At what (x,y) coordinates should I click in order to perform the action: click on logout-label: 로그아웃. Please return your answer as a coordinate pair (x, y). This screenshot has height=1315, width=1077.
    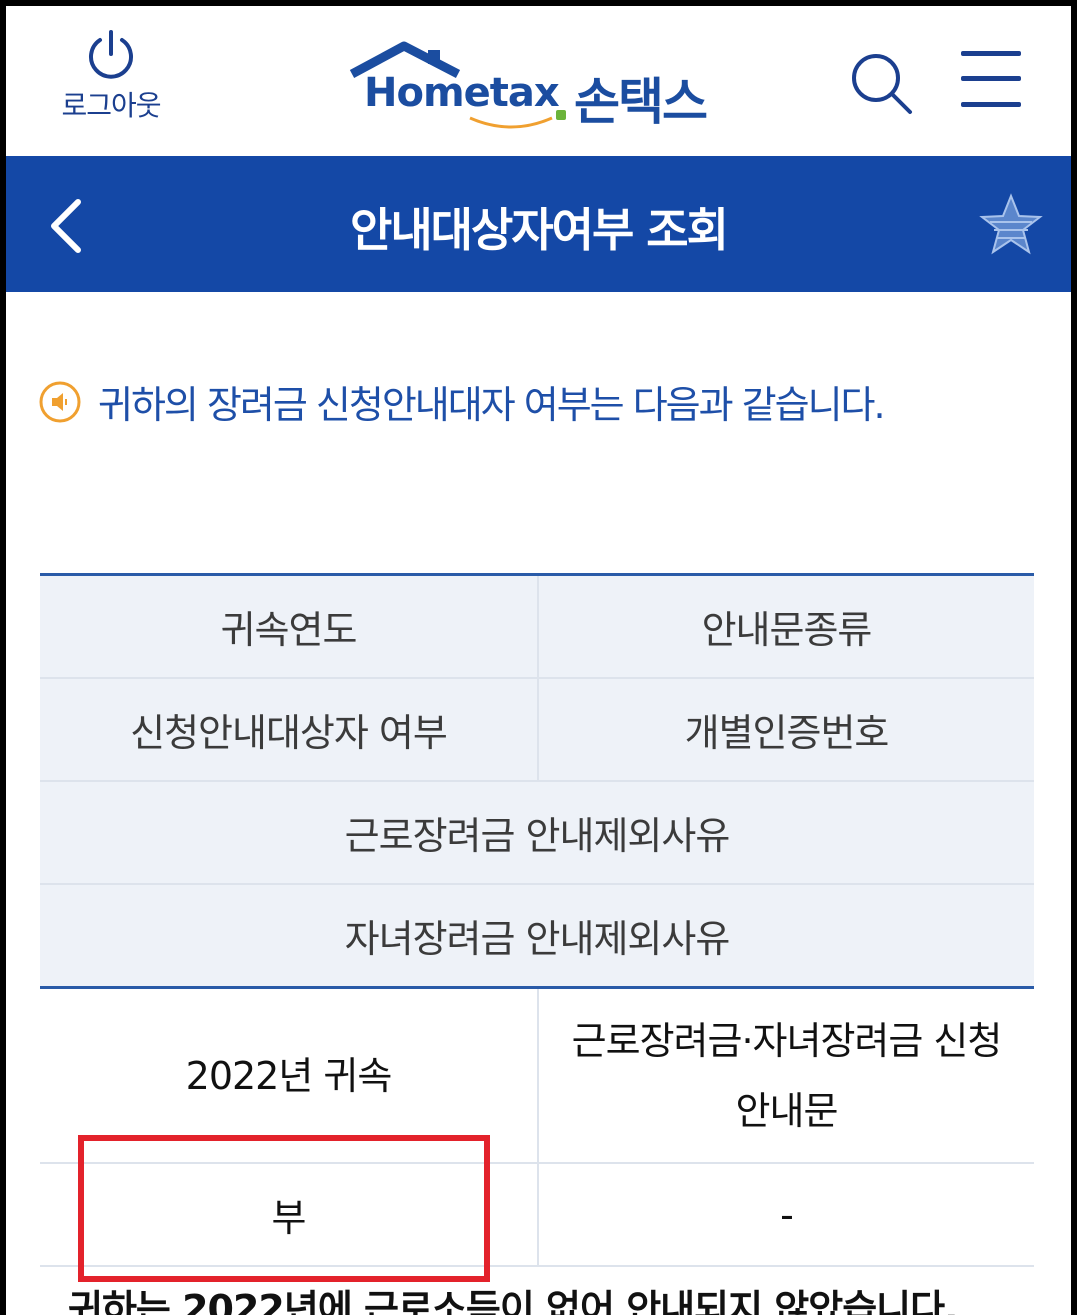
    Looking at the image, I should click on (111, 105).